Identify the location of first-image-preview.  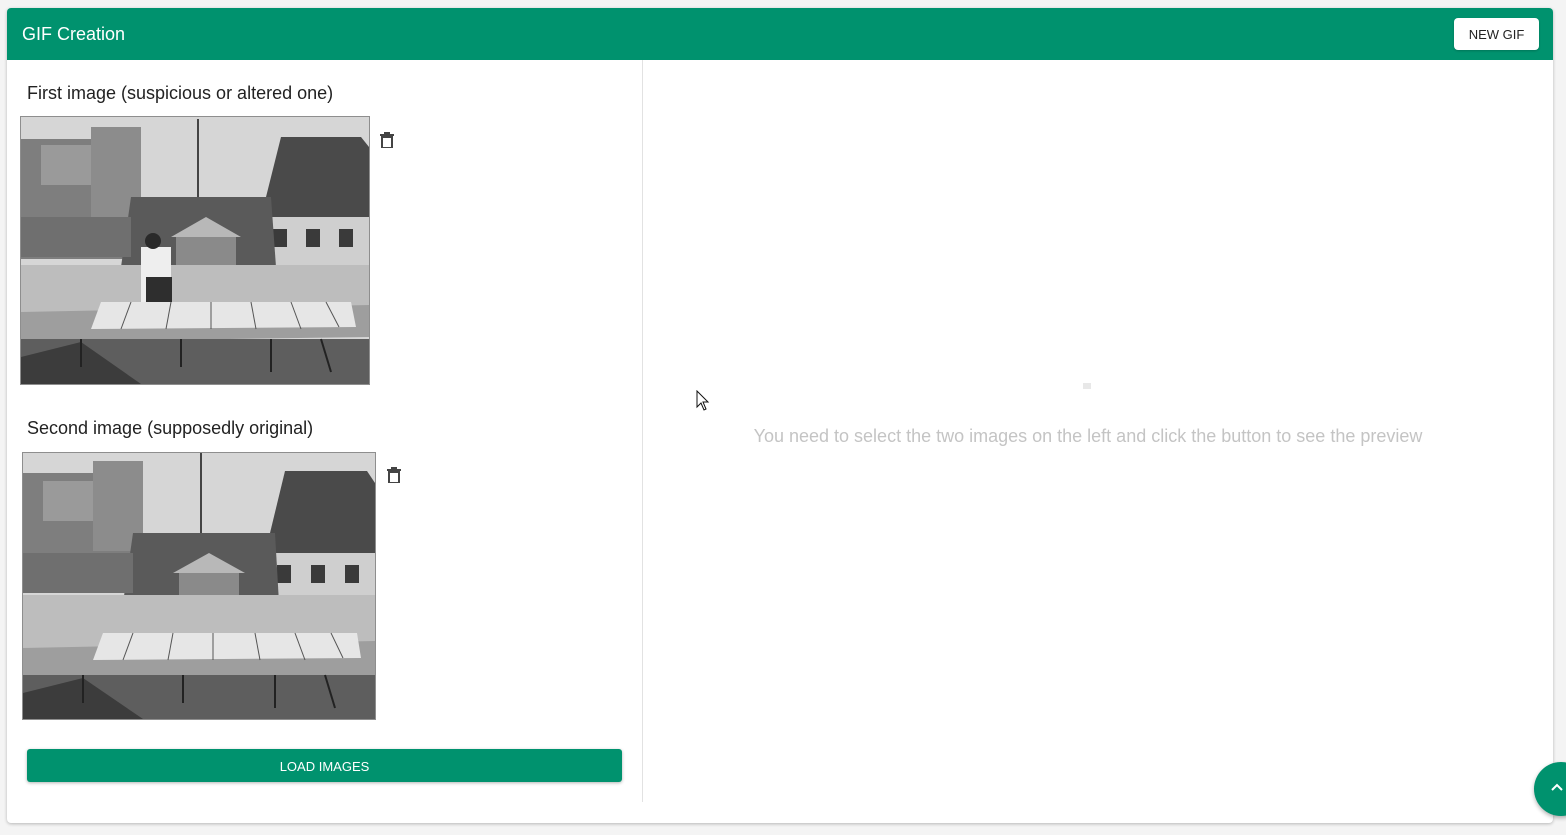
(195, 250).